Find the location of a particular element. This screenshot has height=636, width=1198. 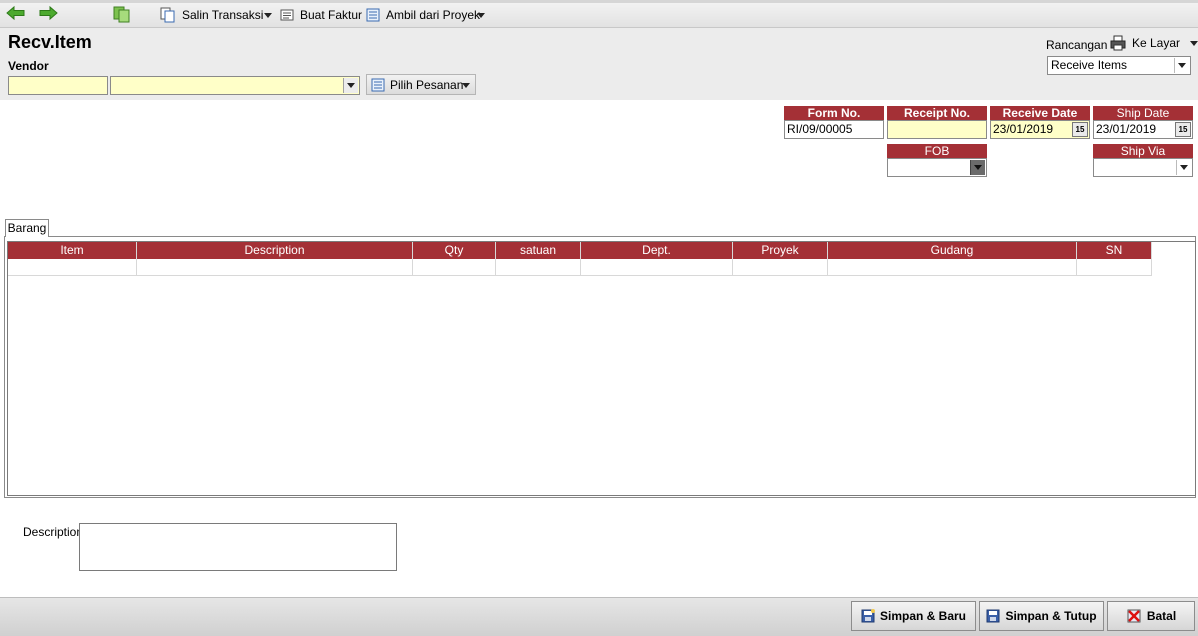

batal-button: Batal is located at coordinates (1151, 616).